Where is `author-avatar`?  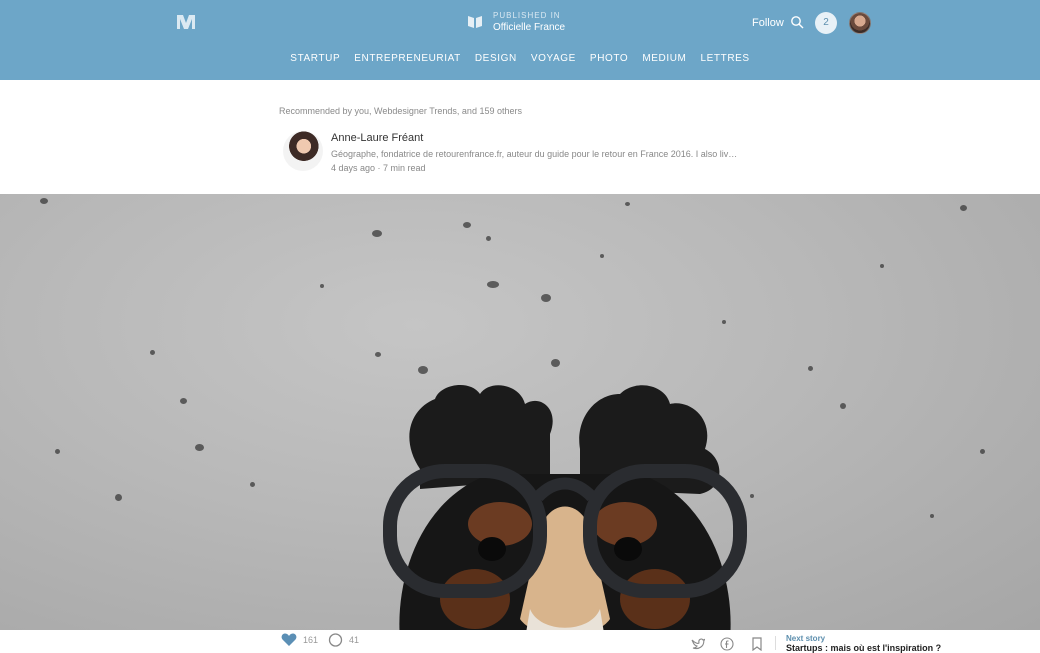 author-avatar is located at coordinates (303, 151).